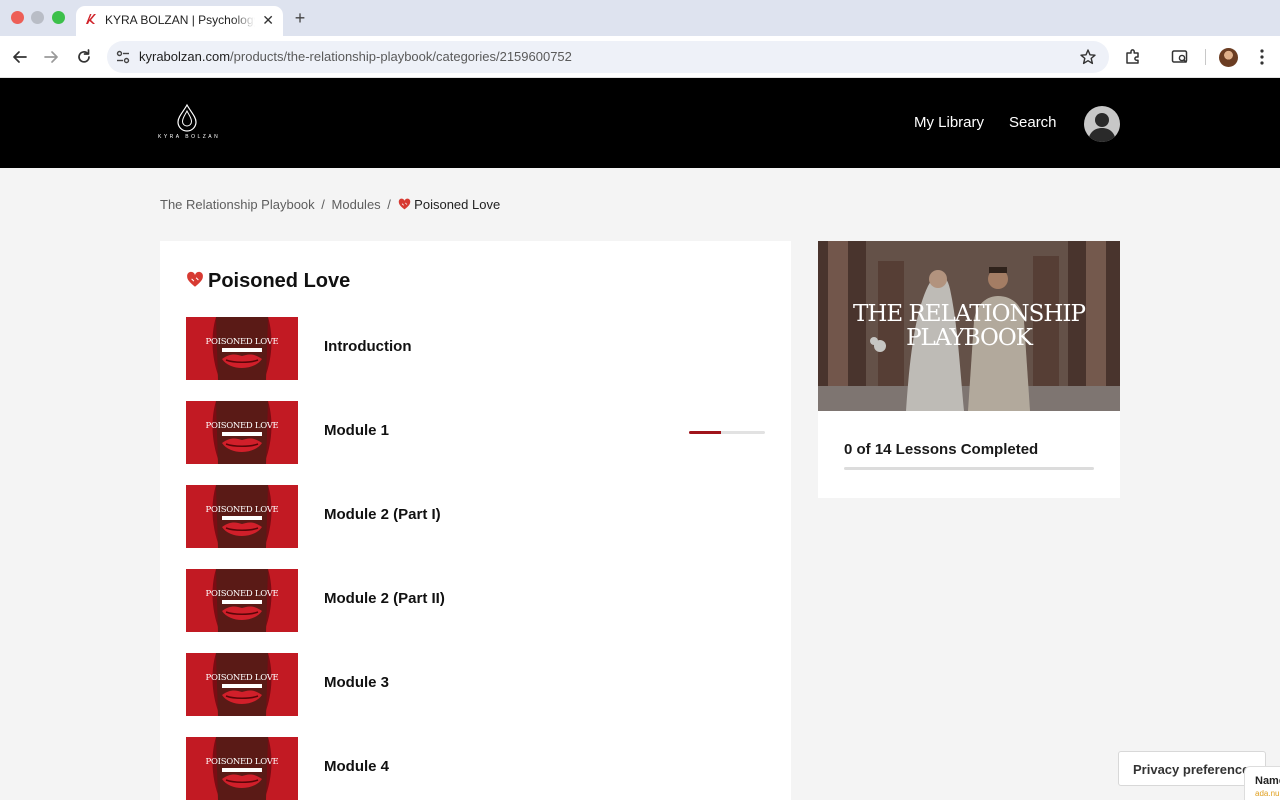  I want to click on privacy-preferences-label: Privacy preferences, so click(1195, 769).